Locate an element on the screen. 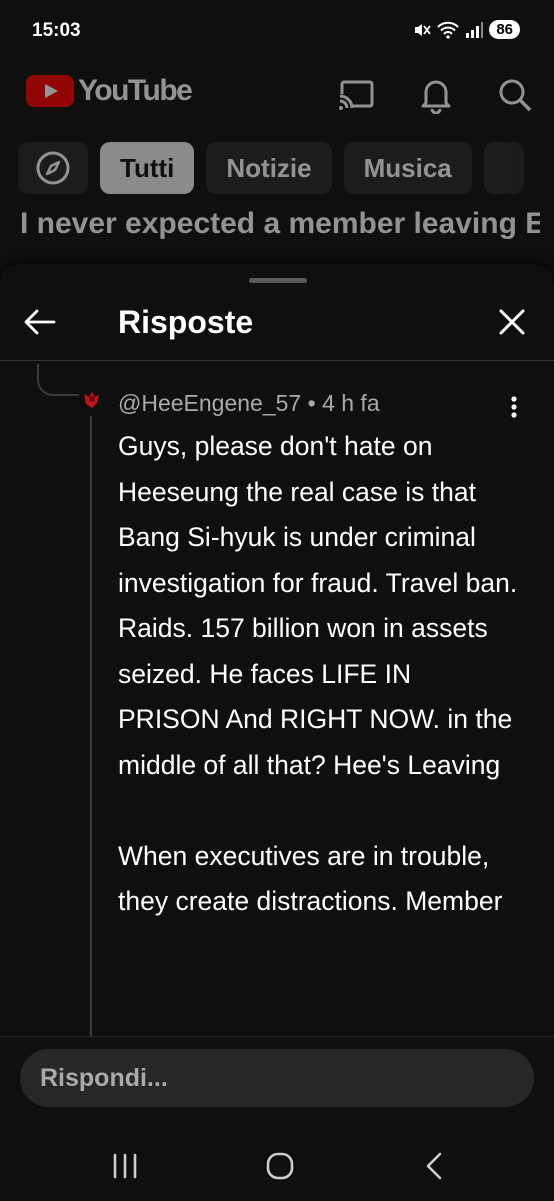 The image size is (554, 1201). youtube-play-icon is located at coordinates (50, 91).